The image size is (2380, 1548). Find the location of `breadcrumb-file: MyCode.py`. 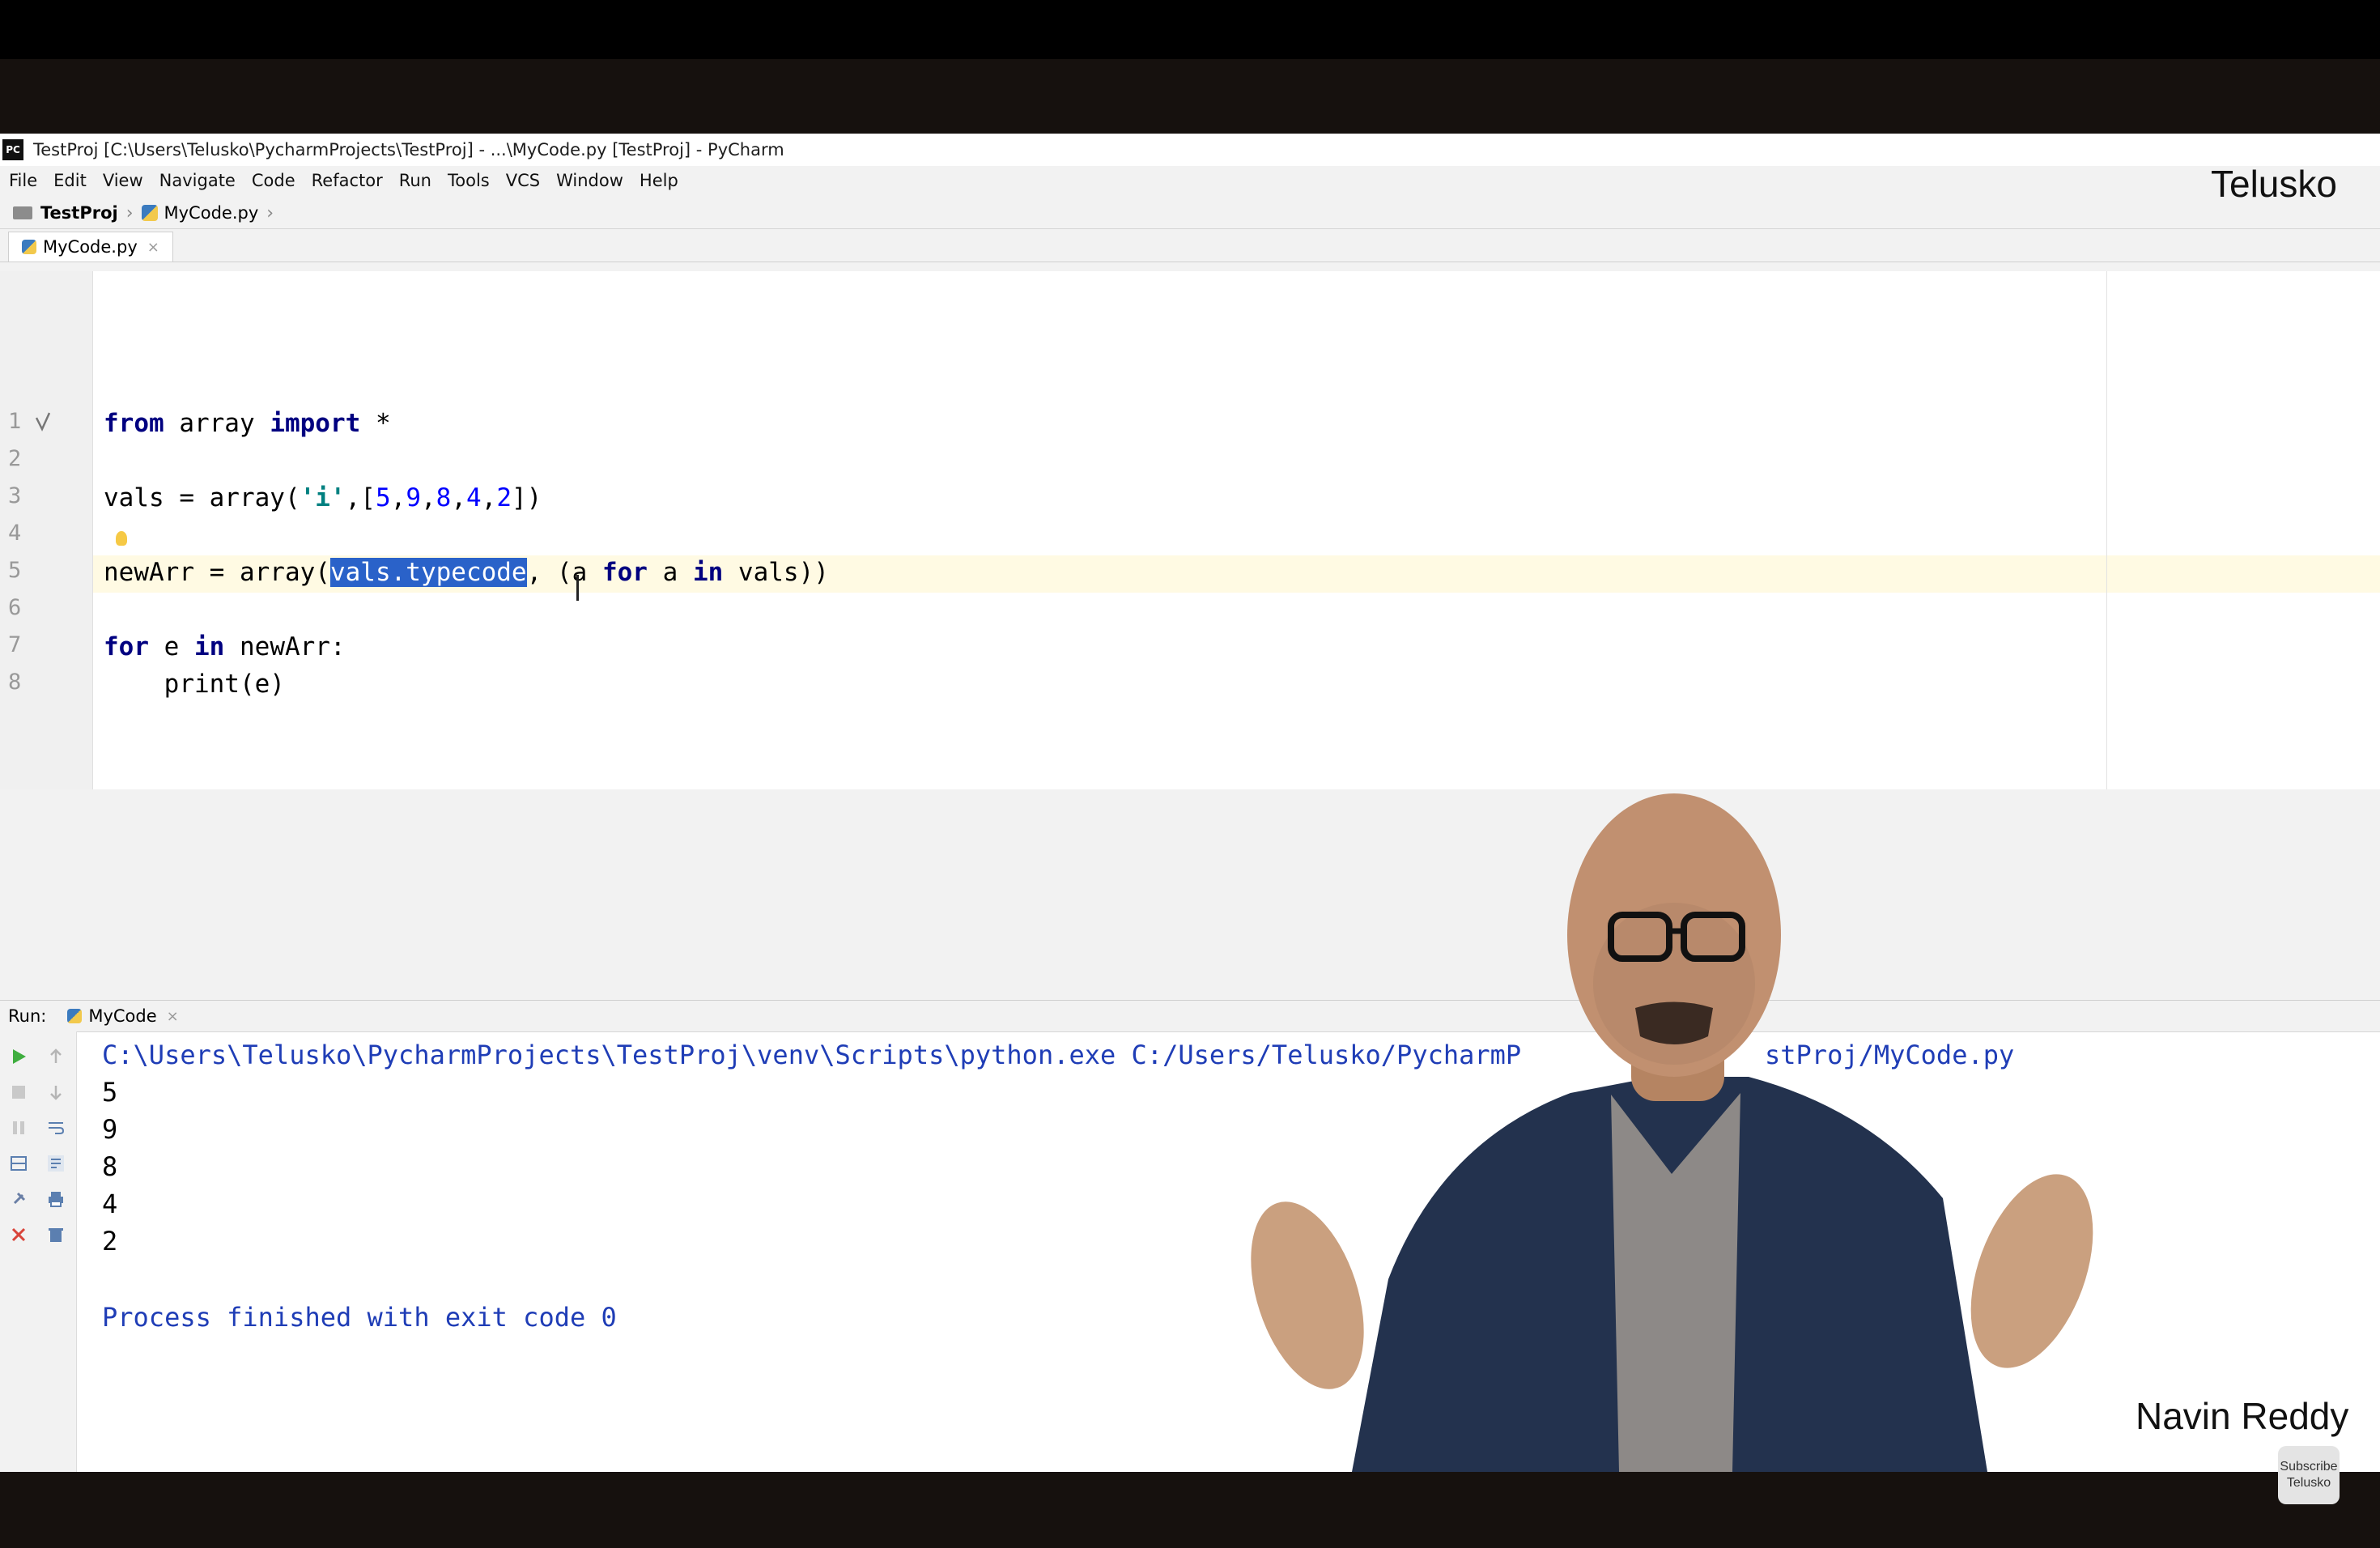

breadcrumb-file: MyCode.py is located at coordinates (211, 213).